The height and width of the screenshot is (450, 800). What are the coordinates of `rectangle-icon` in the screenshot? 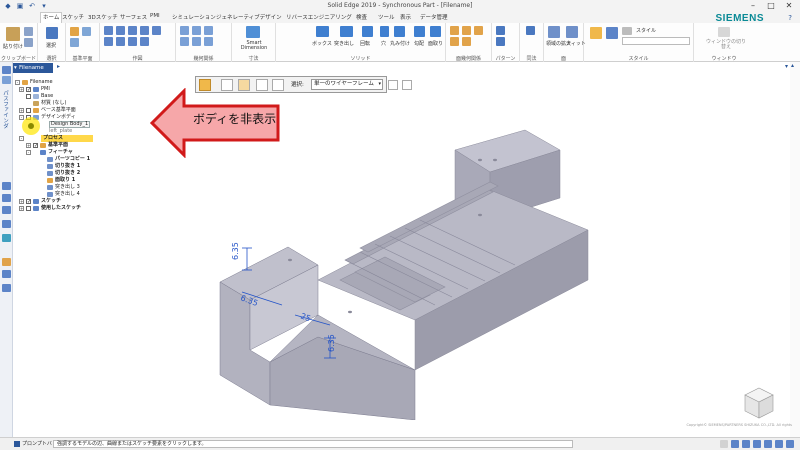 It's located at (144, 30).